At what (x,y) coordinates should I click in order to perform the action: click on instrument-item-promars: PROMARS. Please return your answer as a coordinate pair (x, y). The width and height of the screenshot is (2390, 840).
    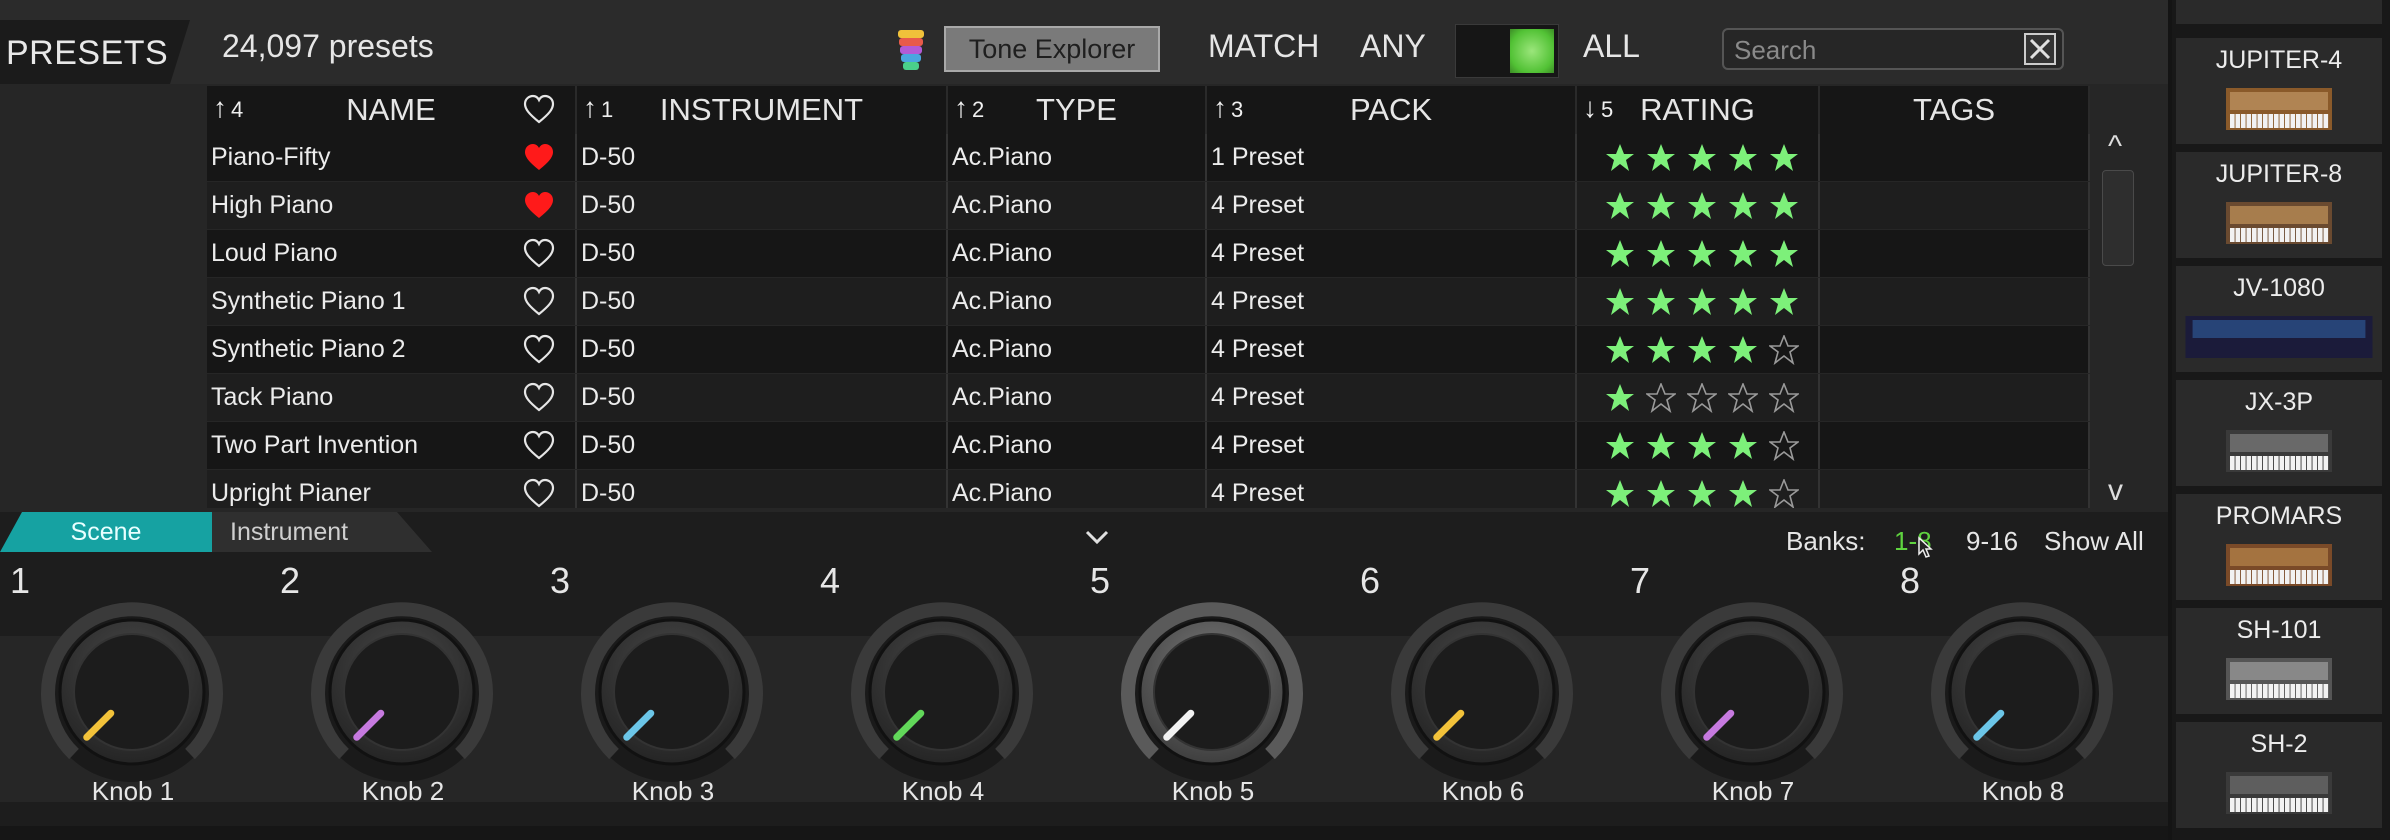
    Looking at the image, I should click on (2279, 547).